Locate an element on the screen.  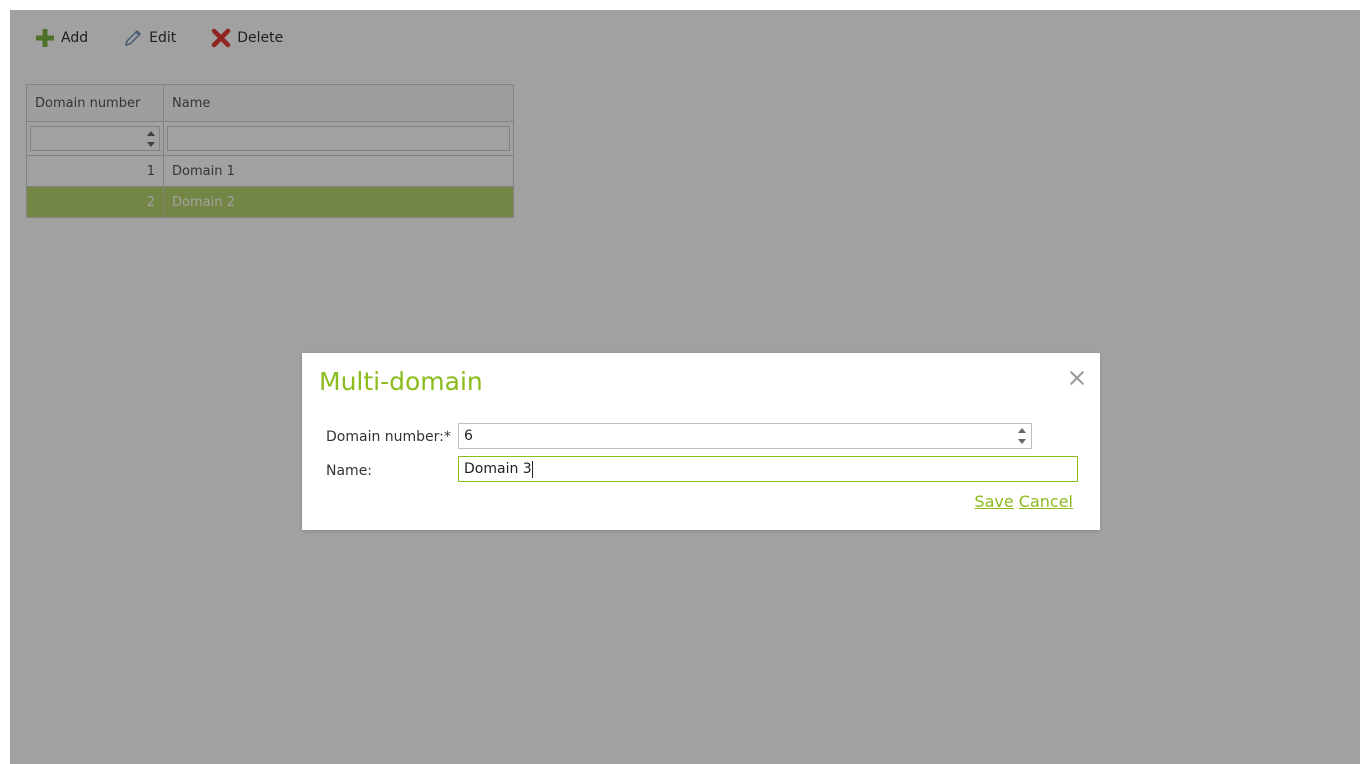
name-label: Name: is located at coordinates (349, 471).